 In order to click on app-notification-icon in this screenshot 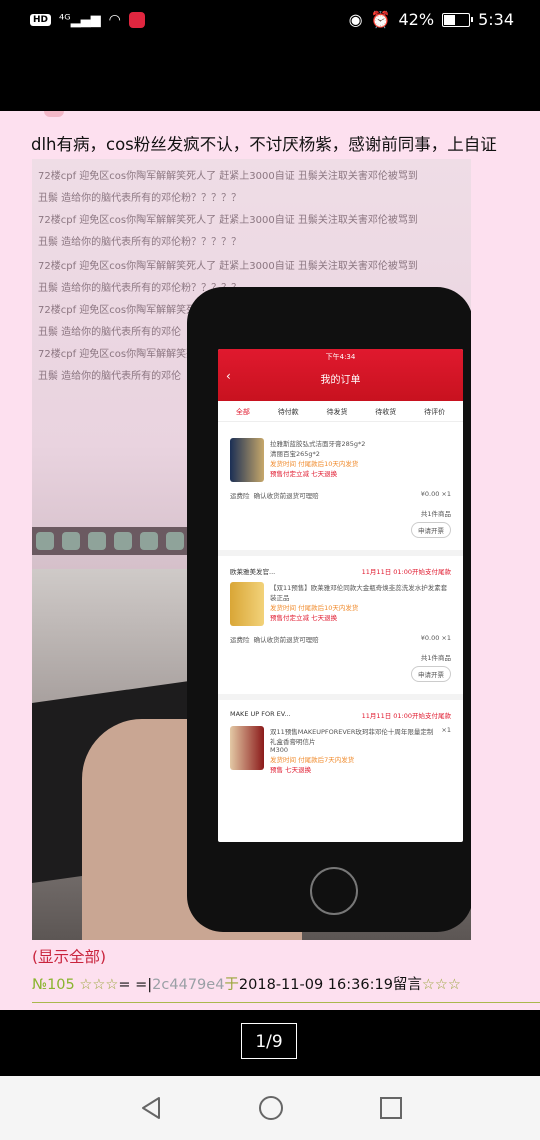, I will do `click(136, 20)`.